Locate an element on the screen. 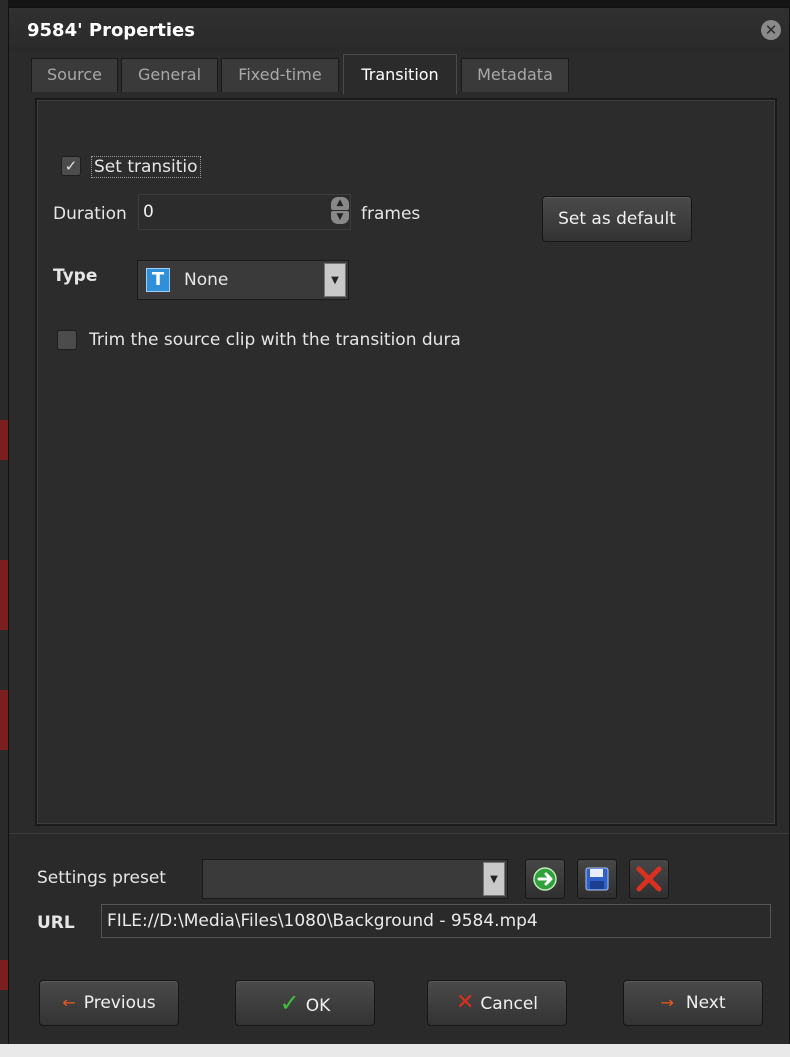 The height and width of the screenshot is (1057, 790). set-as-default-button: Set as default is located at coordinates (617, 219).